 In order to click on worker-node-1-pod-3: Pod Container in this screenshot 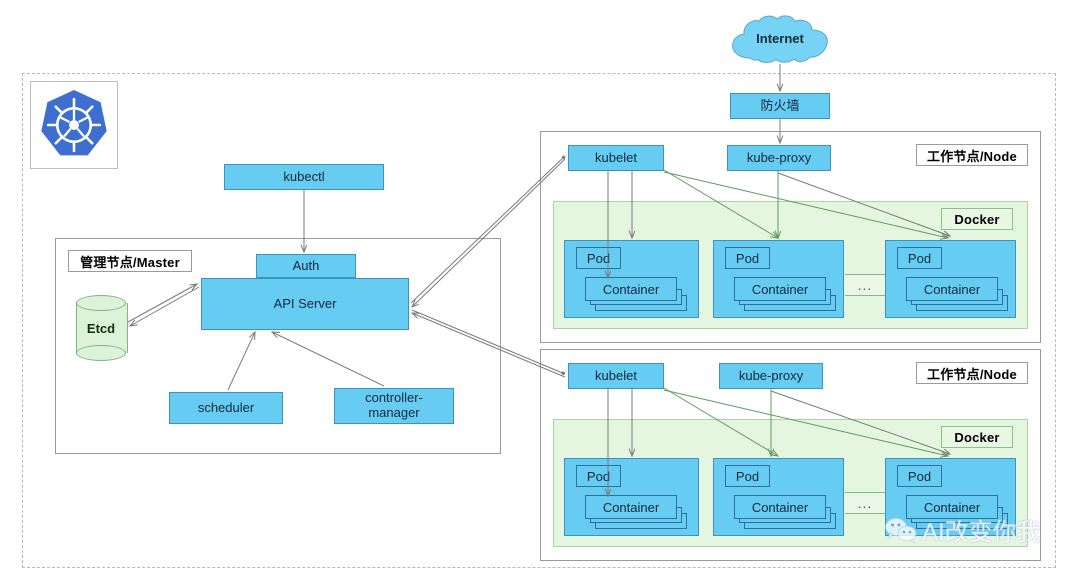, I will do `click(950, 279)`.